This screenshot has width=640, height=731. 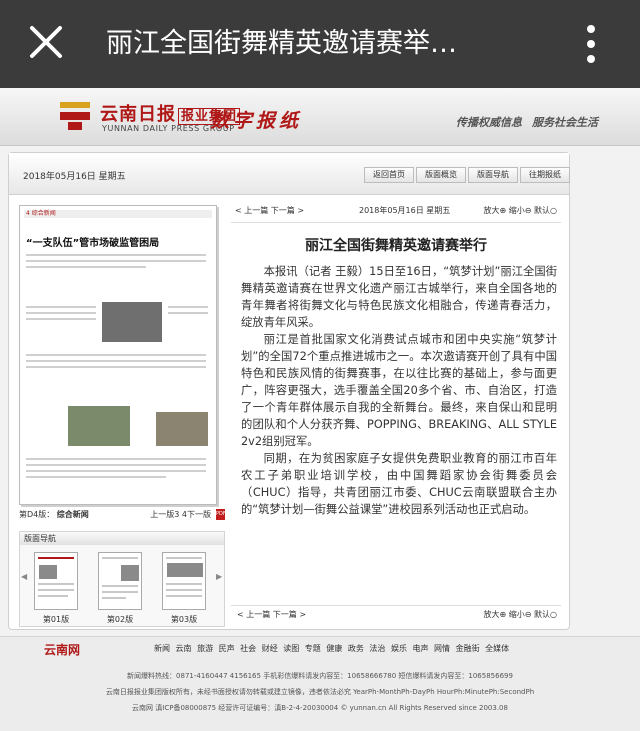 What do you see at coordinates (396, 613) in the screenshot?
I see `article-footer: < 上一篇 下一篇 > 放大⊕ 缩小⊖ 默认○` at bounding box center [396, 613].